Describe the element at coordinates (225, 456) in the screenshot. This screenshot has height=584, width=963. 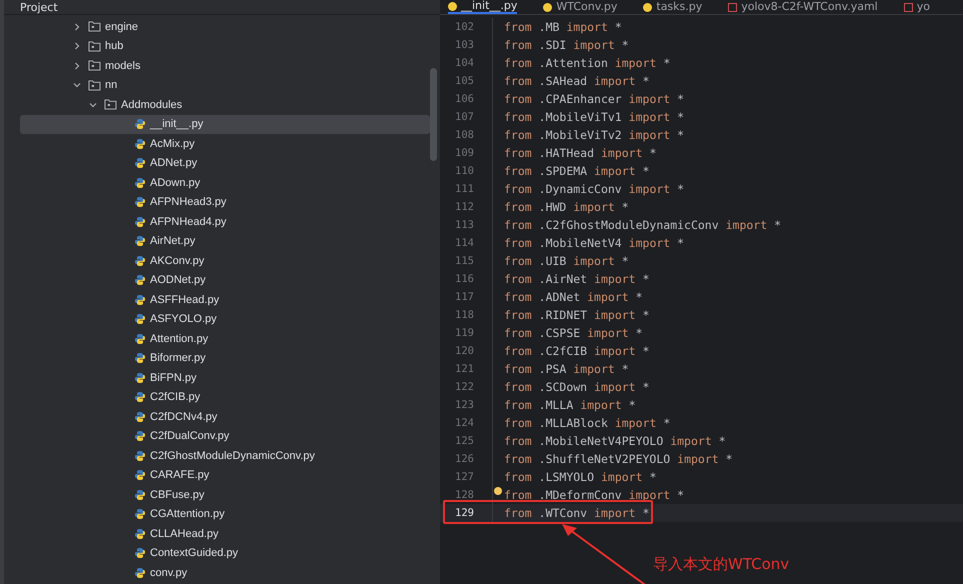
I see `file-item: C2fGhostModuleDynamicConv.py` at that location.